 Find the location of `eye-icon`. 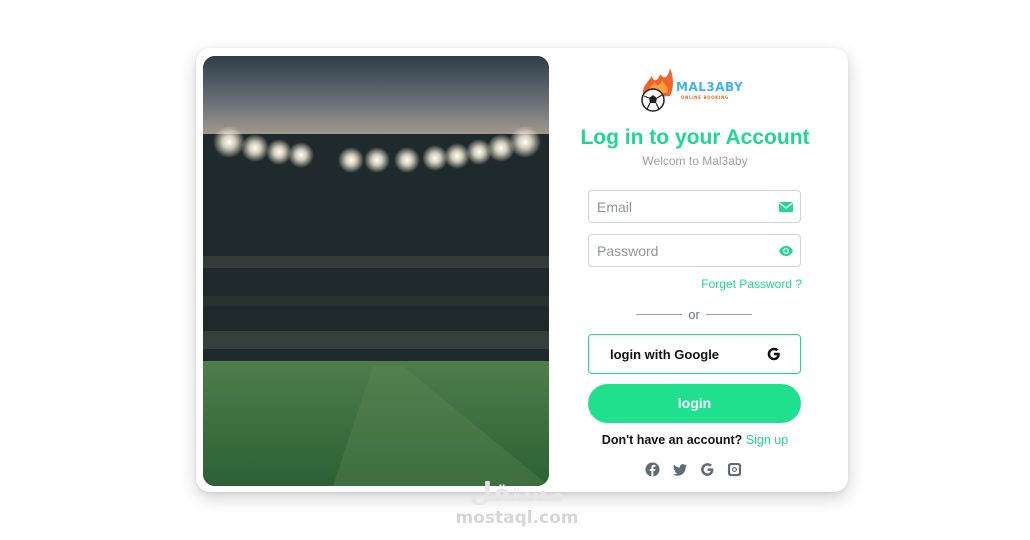

eye-icon is located at coordinates (786, 251).